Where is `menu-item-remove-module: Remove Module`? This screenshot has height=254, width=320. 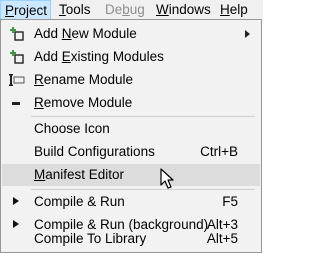 menu-item-remove-module: Remove Module is located at coordinates (131, 103).